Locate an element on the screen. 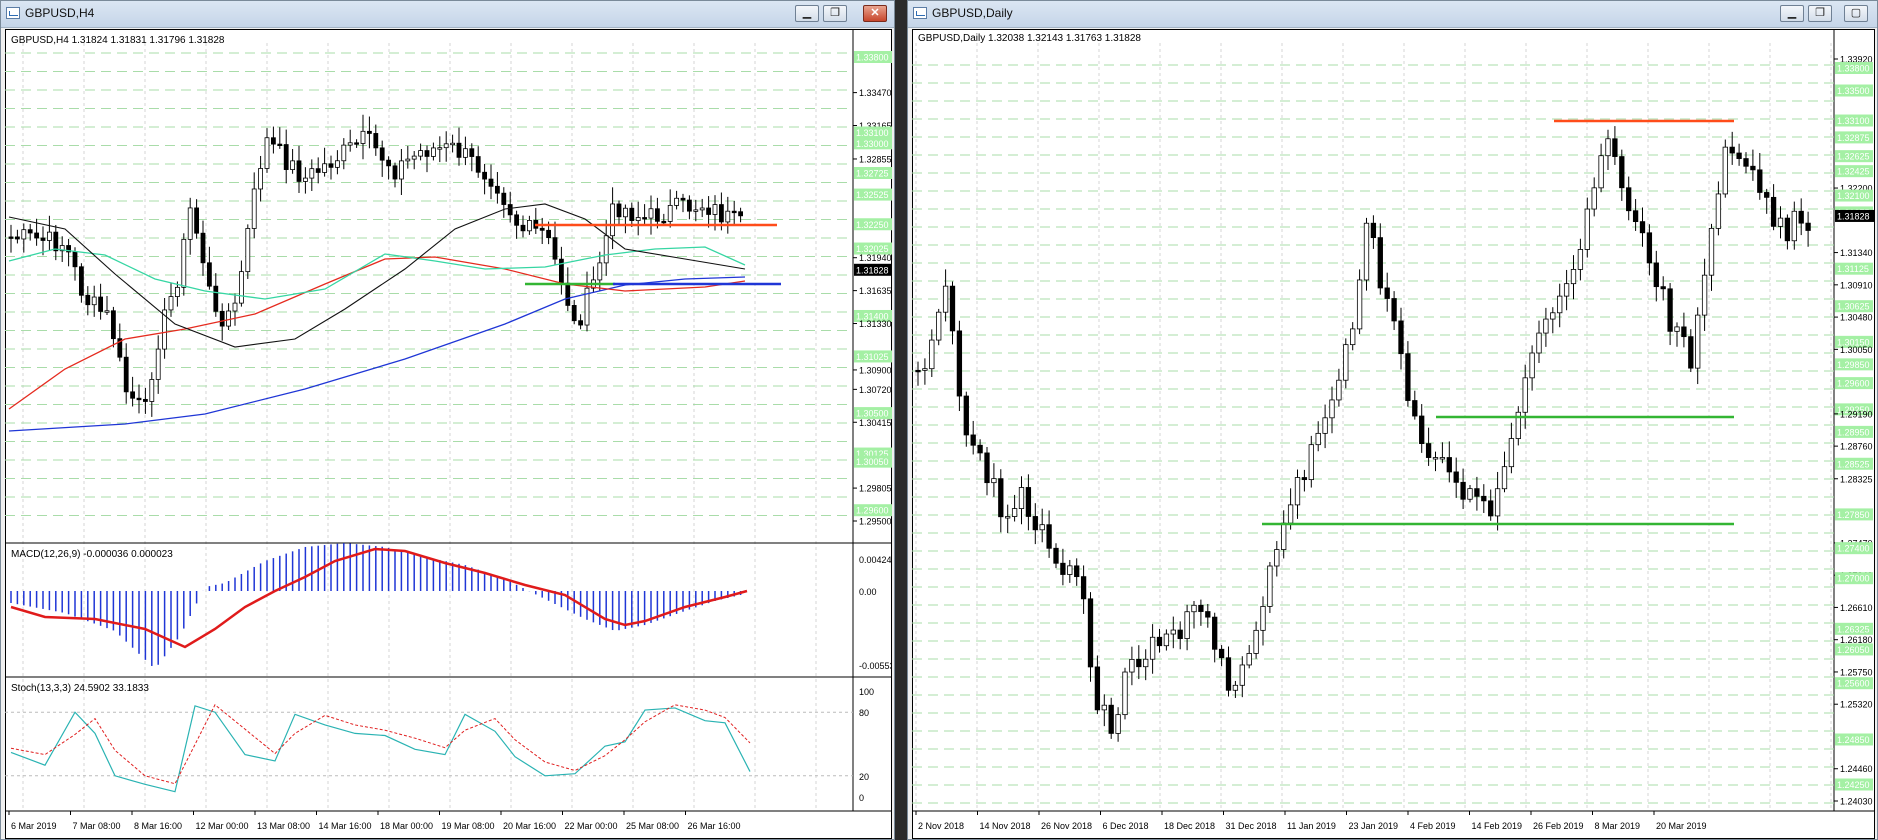 Image resolution: width=1878 pixels, height=840 pixels. daily-price-label: 1.25600 is located at coordinates (1853, 684).